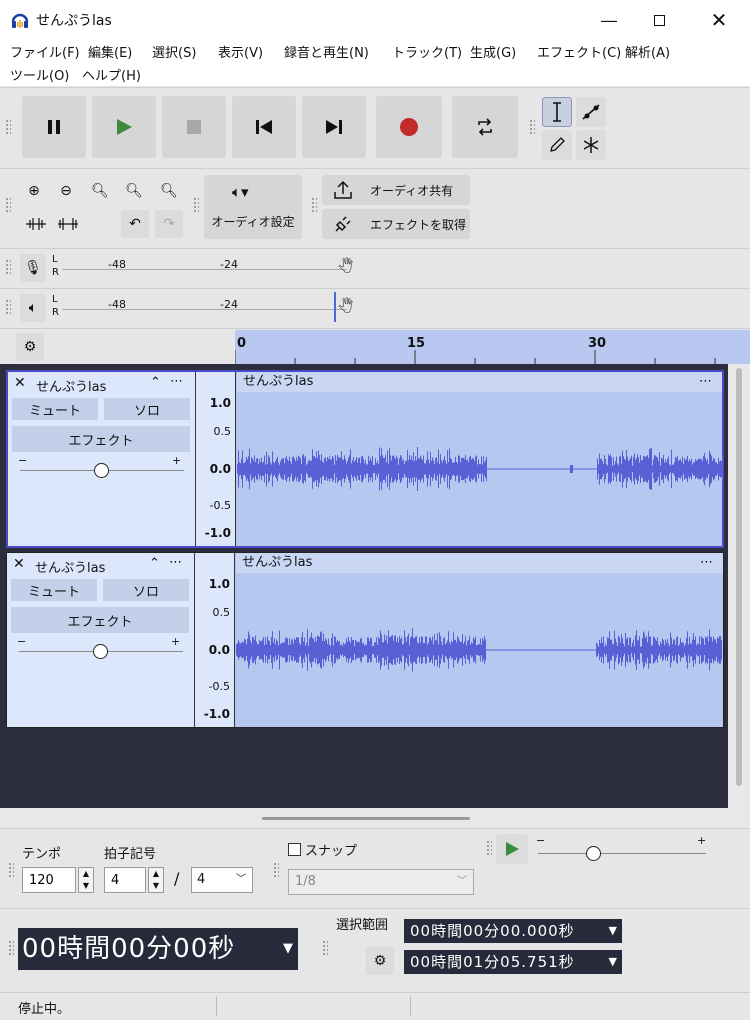  Describe the element at coordinates (409, 127) in the screenshot. I see `record-button` at that location.